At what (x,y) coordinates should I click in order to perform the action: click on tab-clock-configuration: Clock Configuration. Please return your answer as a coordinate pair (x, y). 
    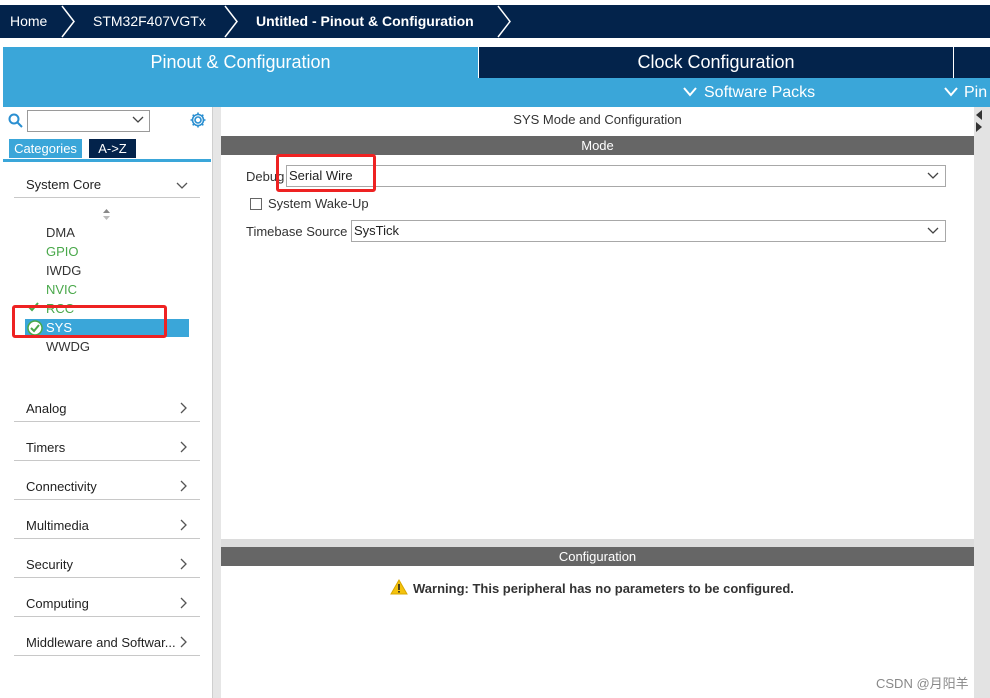
    Looking at the image, I should click on (716, 62).